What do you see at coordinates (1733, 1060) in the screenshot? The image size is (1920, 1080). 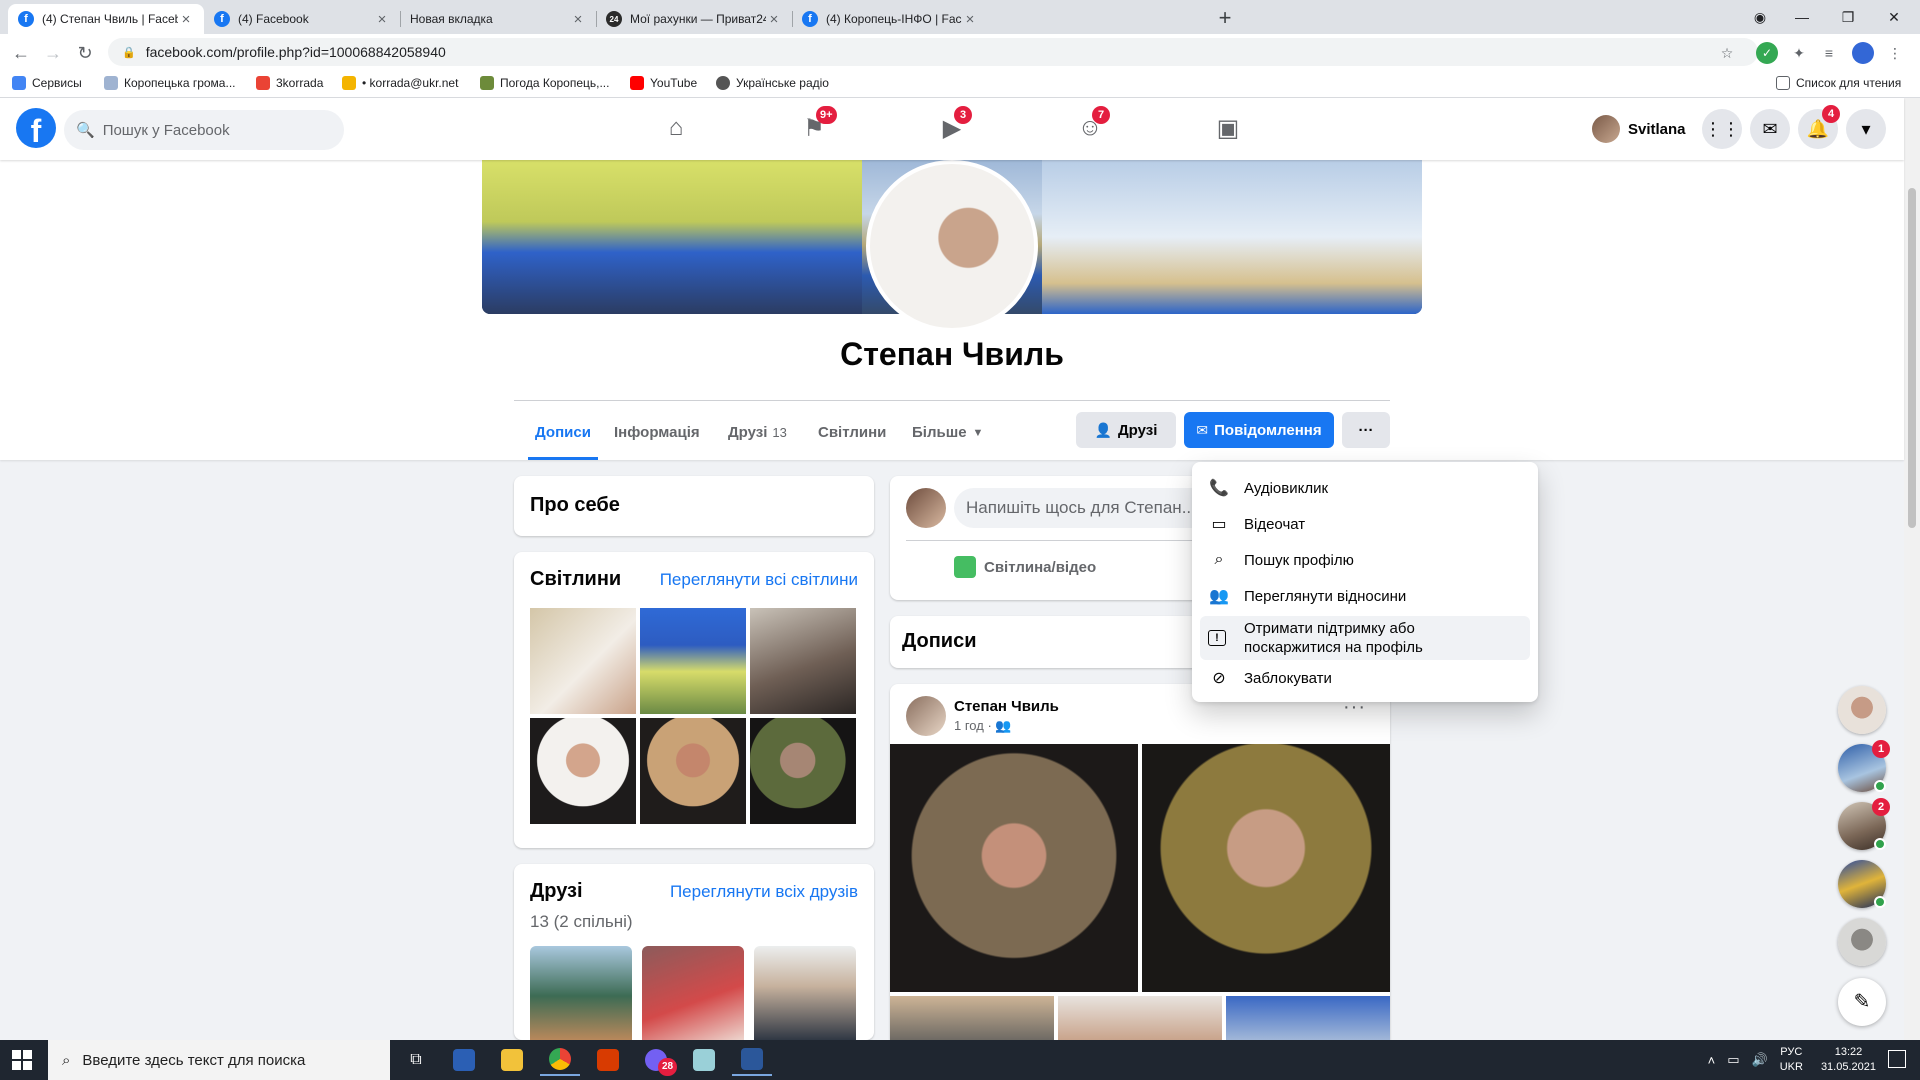 I see `network-icon: ▭` at bounding box center [1733, 1060].